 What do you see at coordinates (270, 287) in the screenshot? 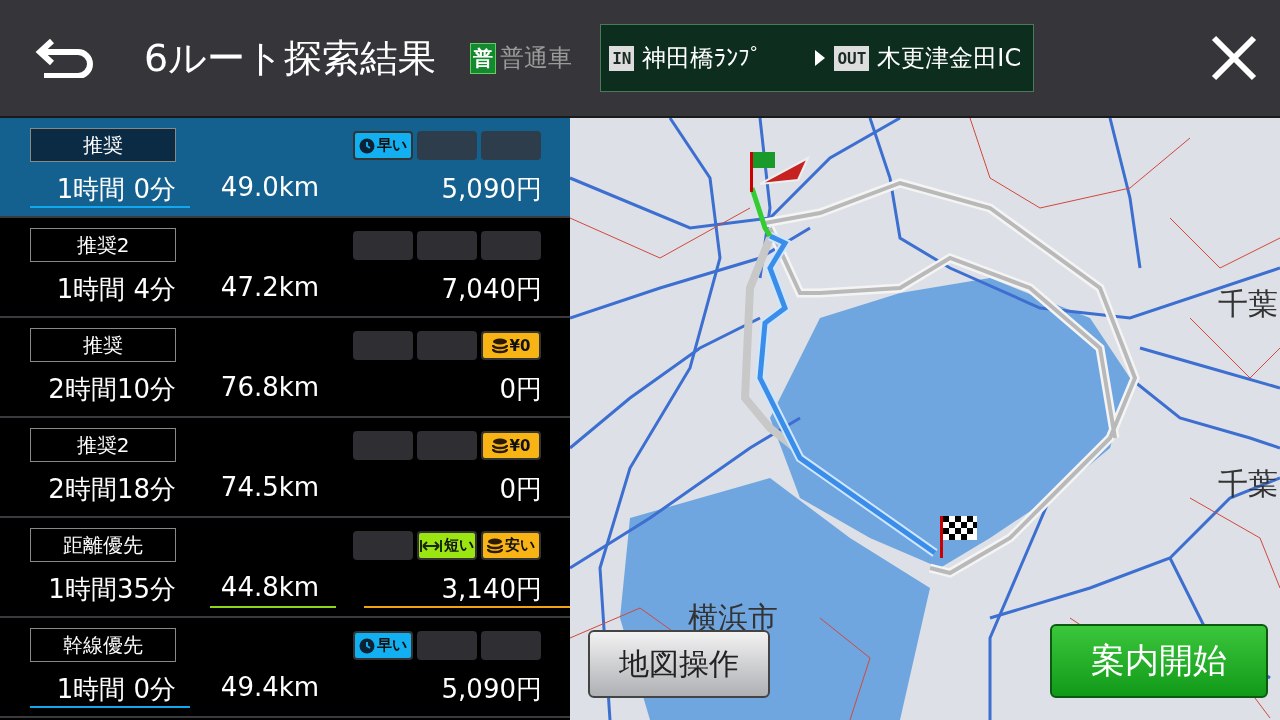
I see `route-distance: 47.2km` at bounding box center [270, 287].